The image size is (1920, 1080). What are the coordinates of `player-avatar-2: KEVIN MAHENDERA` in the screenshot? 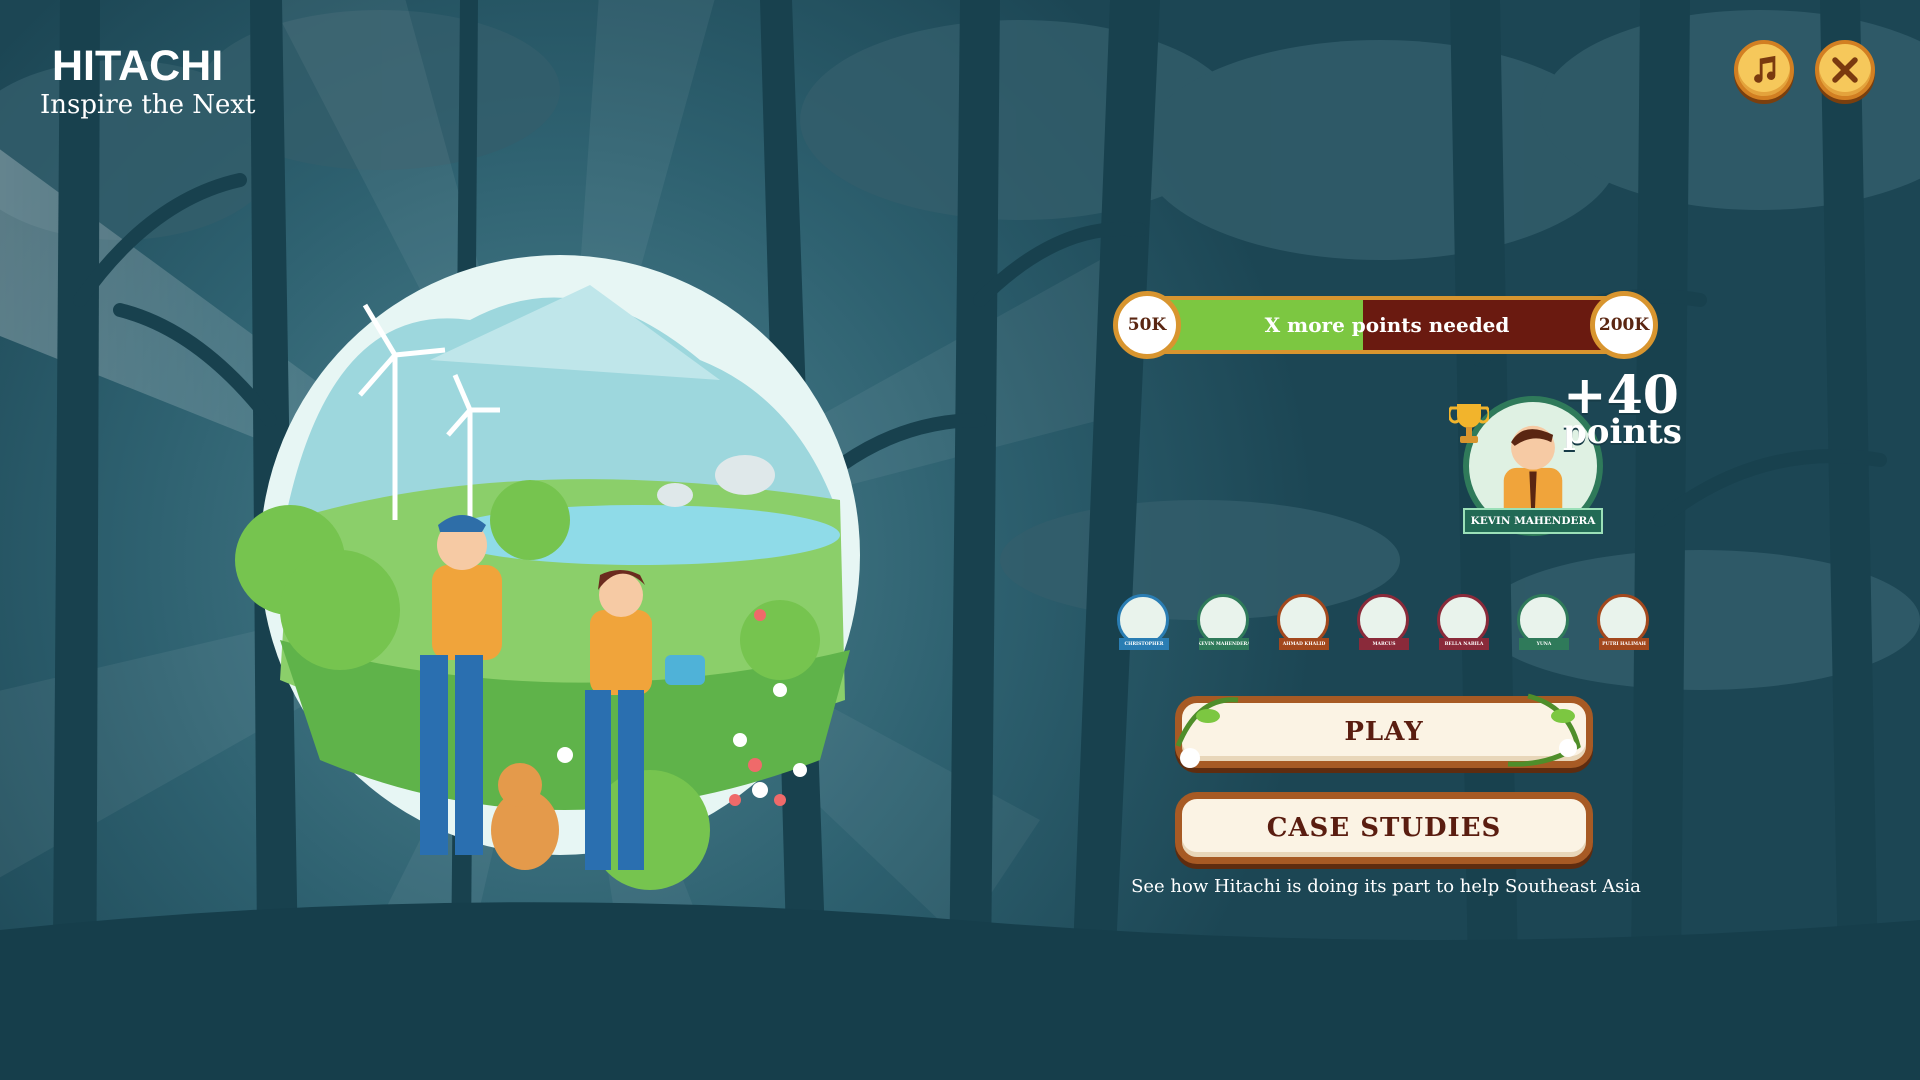 It's located at (1225, 626).